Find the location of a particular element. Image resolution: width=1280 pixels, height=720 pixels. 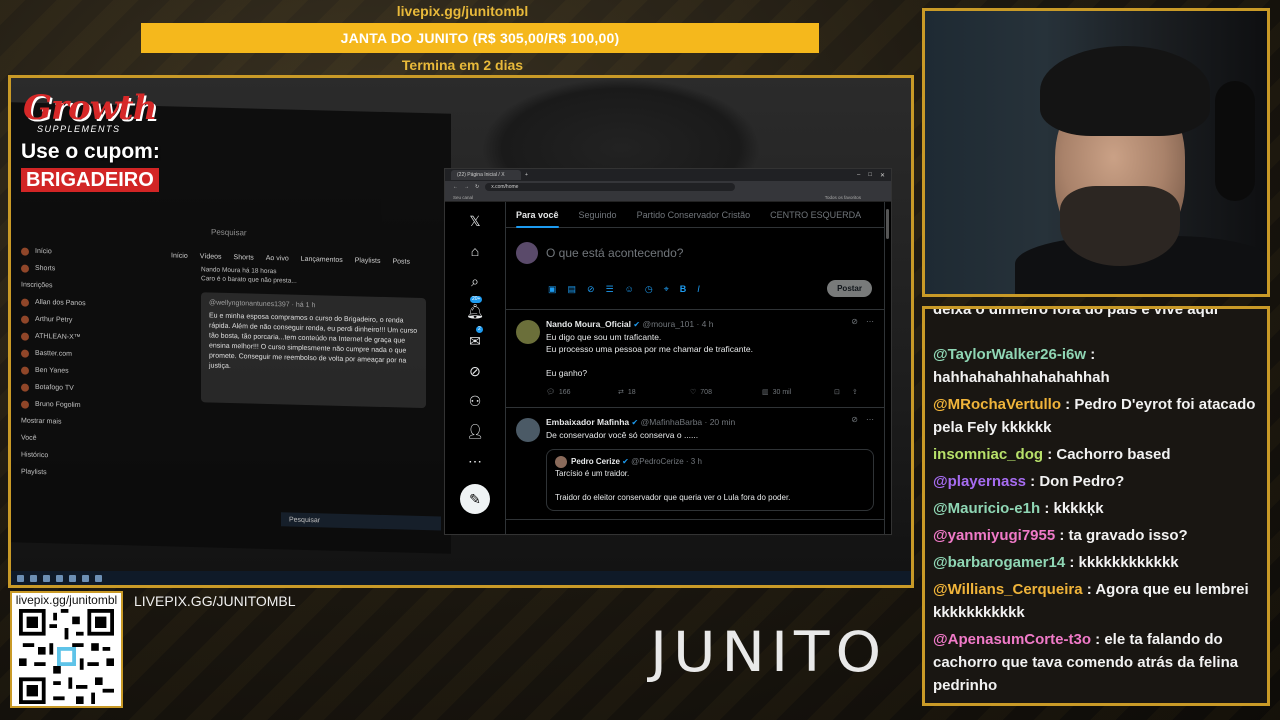

chat-username: @ApenasumCorte-t3o is located at coordinates (1012, 639).